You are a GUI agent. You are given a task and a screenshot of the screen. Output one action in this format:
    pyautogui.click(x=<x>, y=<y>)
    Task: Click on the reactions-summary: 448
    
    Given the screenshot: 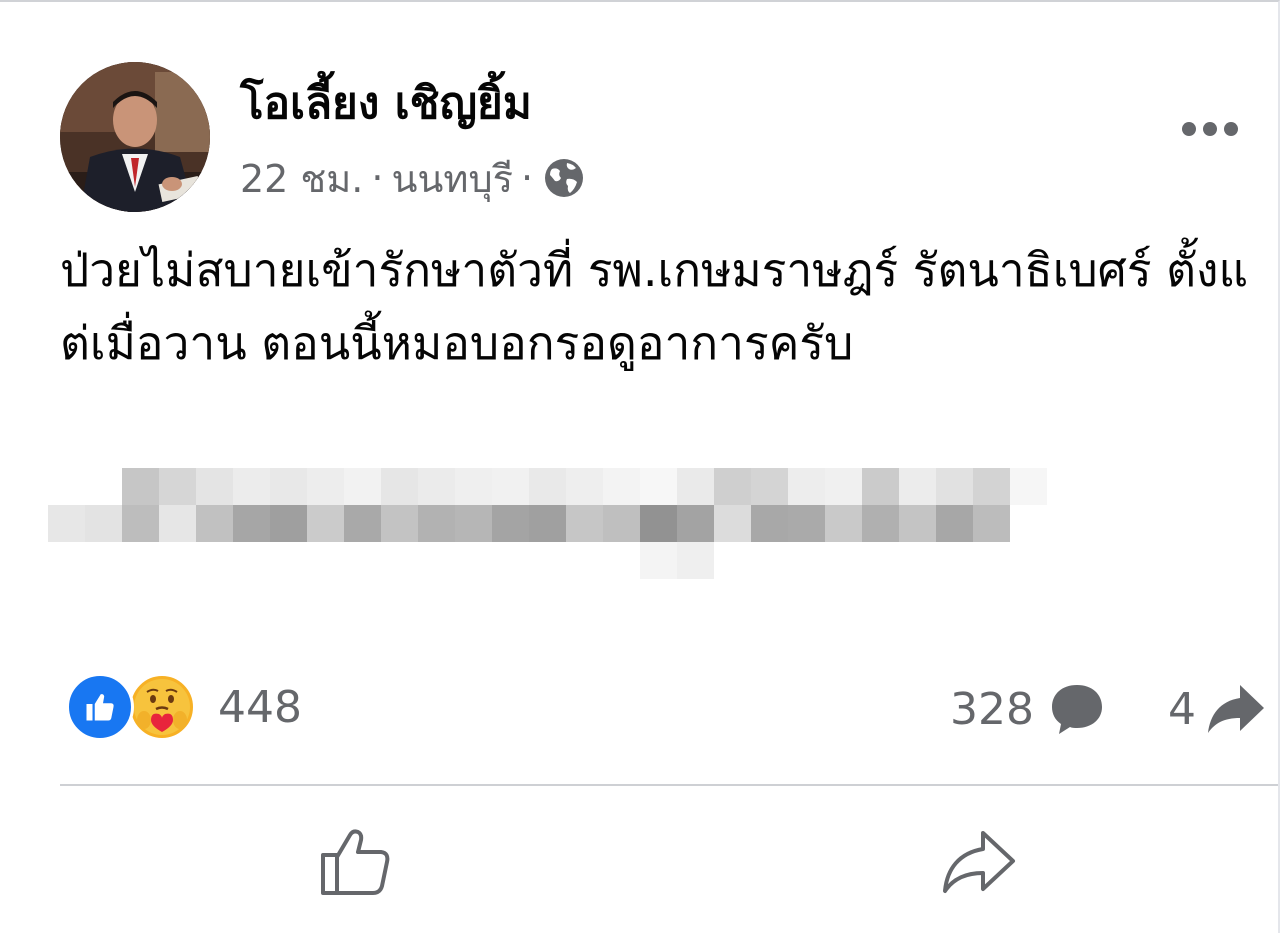 What is the action you would take?
    pyautogui.click(x=184, y=707)
    